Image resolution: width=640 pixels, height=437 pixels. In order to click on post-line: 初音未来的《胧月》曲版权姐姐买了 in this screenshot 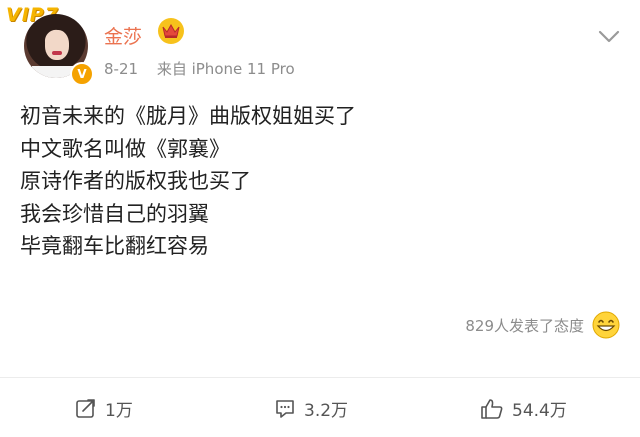, I will do `click(188, 116)`.